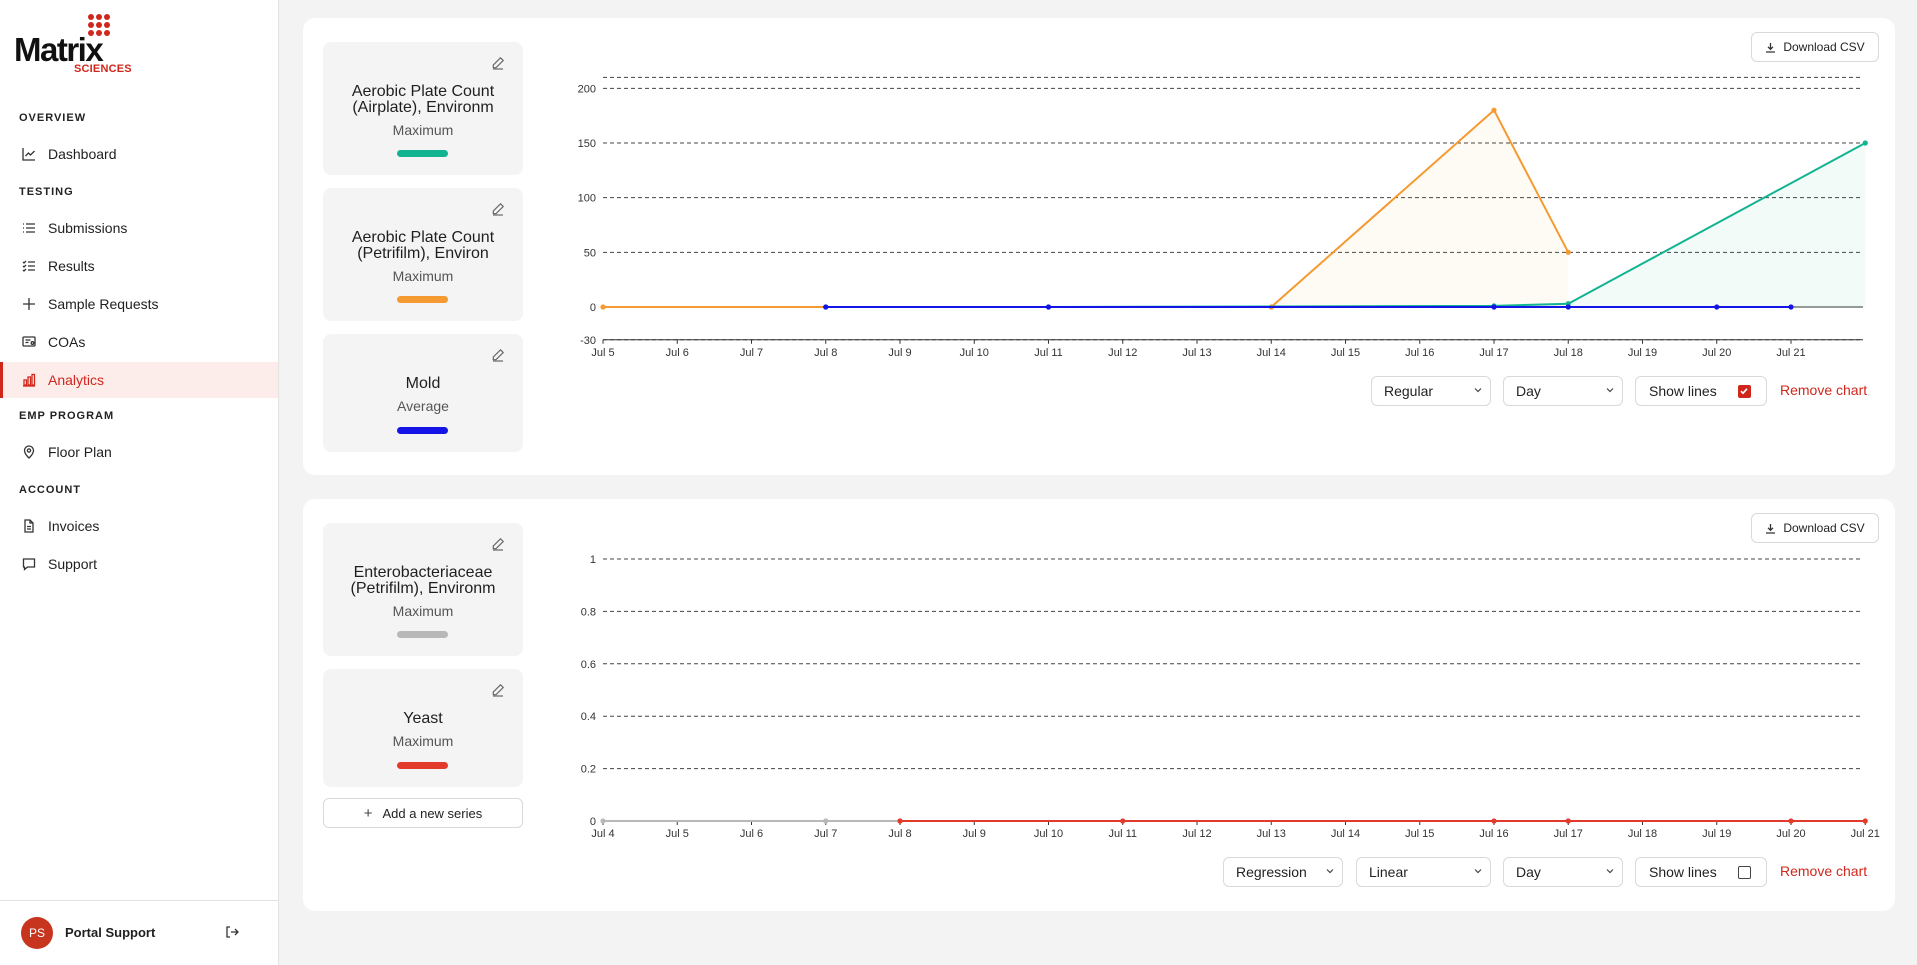  Describe the element at coordinates (1048, 353) in the screenshot. I see `x-tick-label: Jul 11` at that location.